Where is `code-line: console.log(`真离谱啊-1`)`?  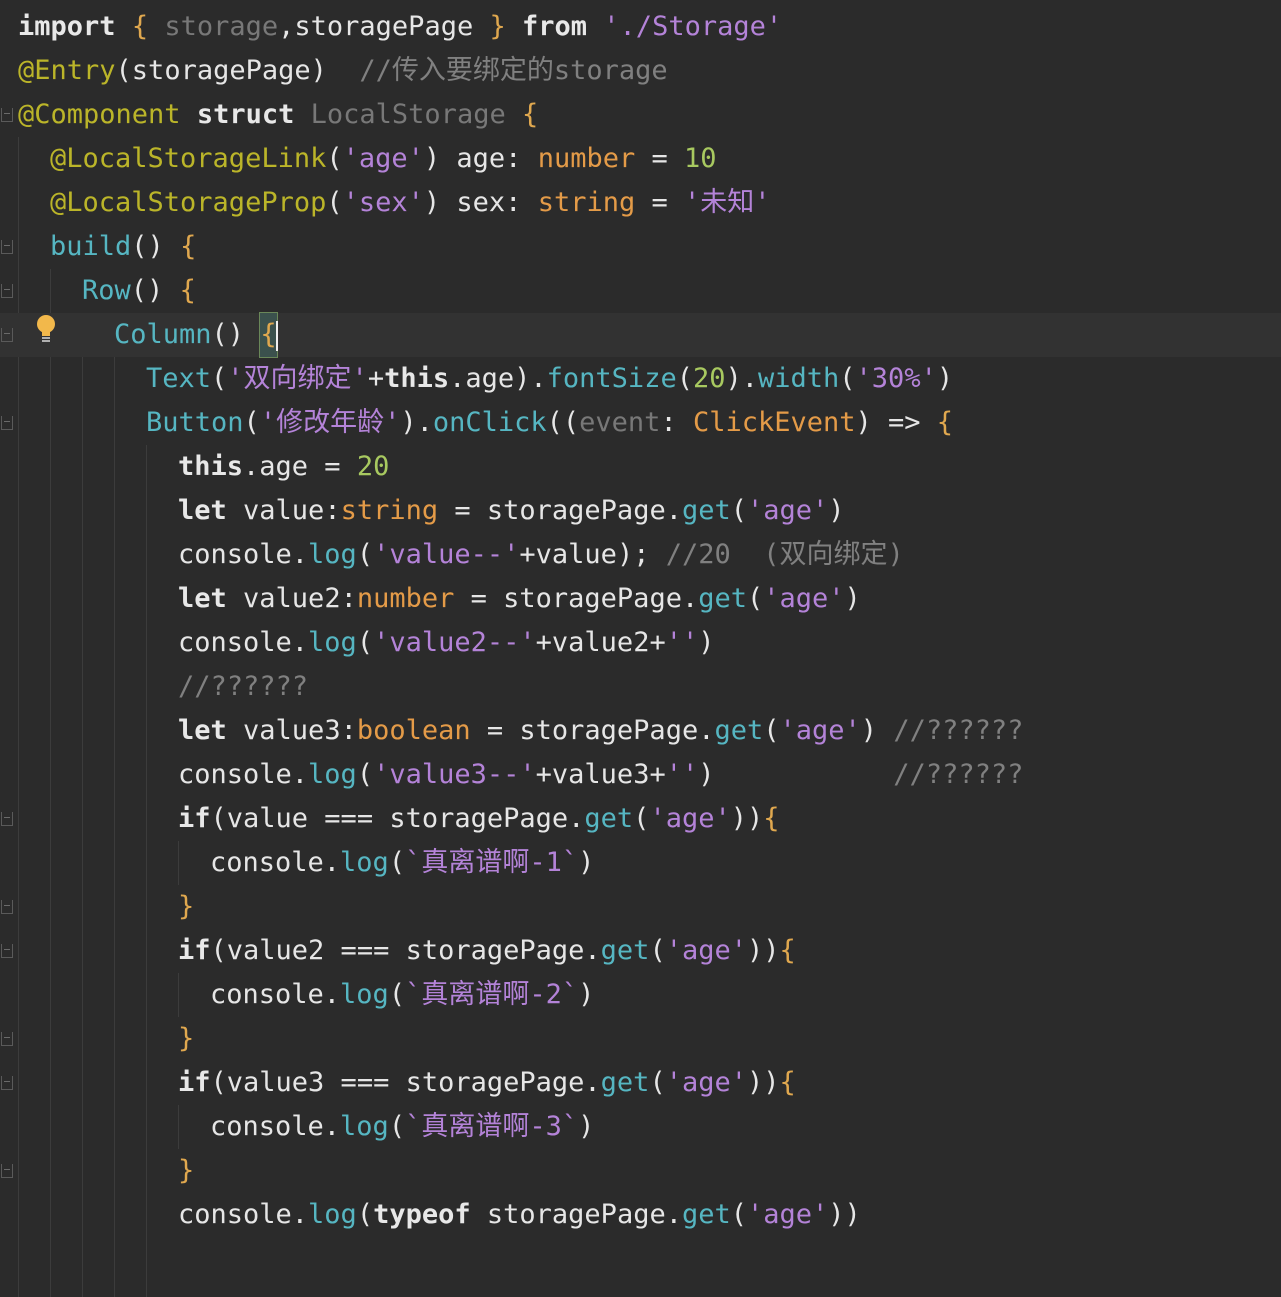 code-line: console.log(`真离谱啊-1`) is located at coordinates (640, 863).